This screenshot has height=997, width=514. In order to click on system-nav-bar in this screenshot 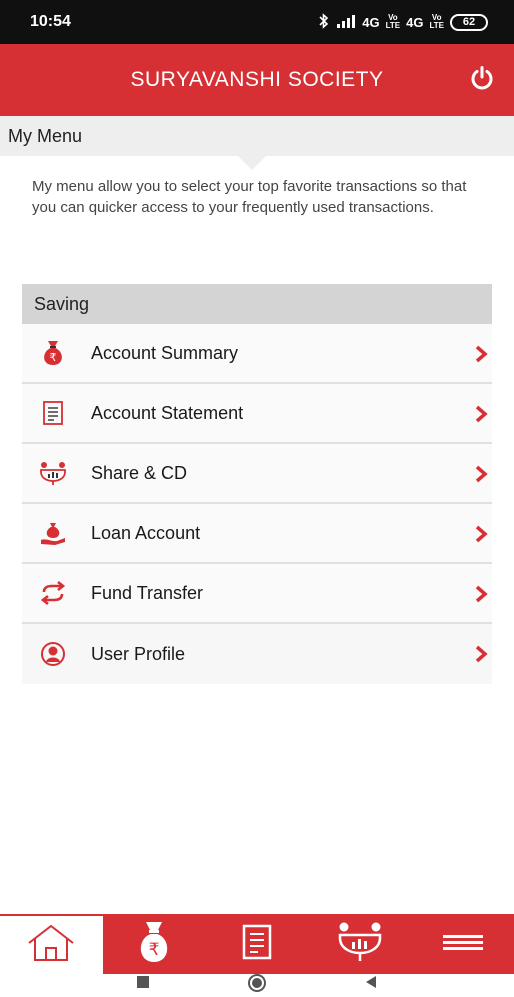, I will do `click(257, 984)`.